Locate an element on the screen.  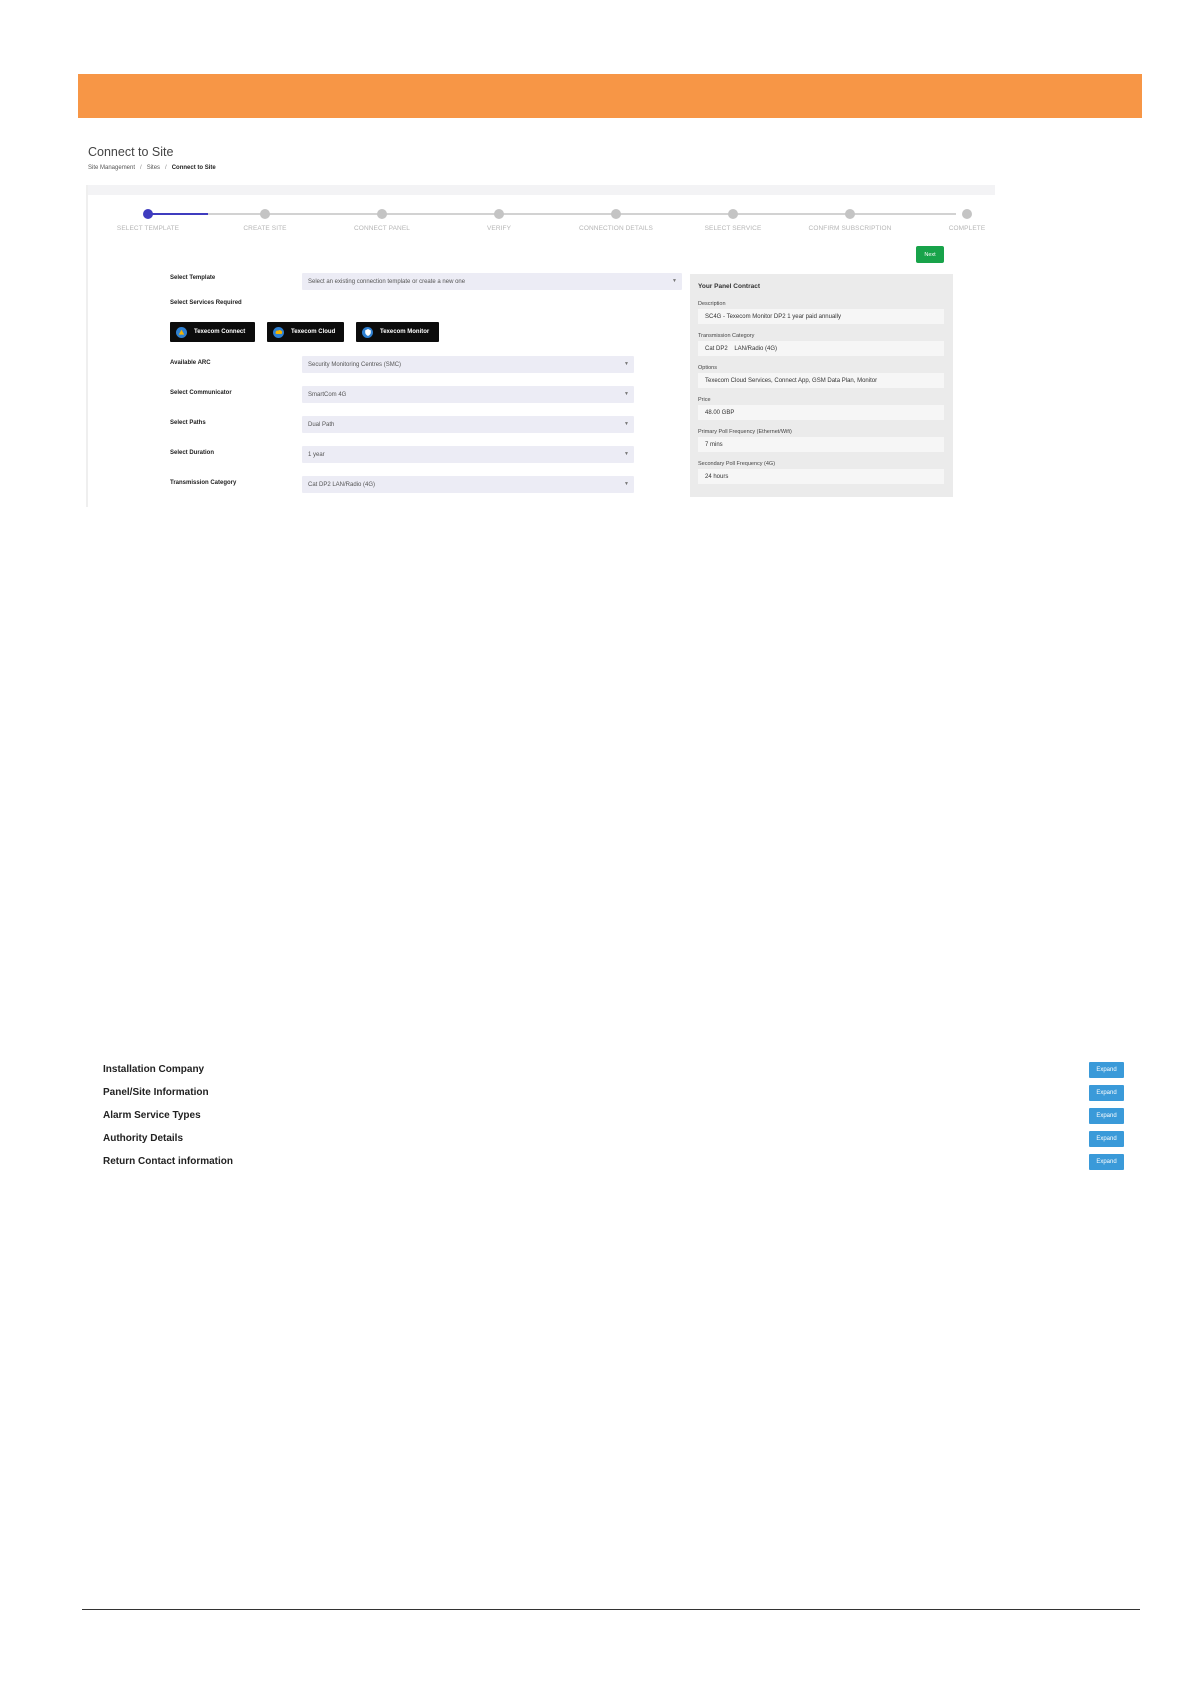
step-dot-select-template is located at coordinates (148, 214).